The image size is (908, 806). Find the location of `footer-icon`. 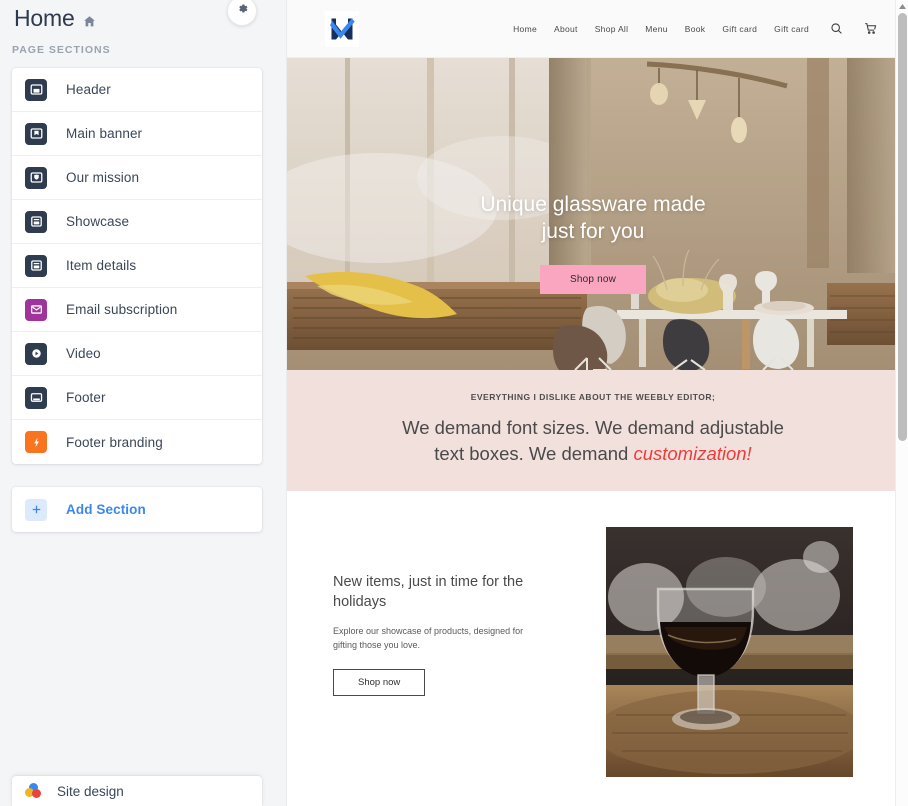

footer-icon is located at coordinates (36, 397).